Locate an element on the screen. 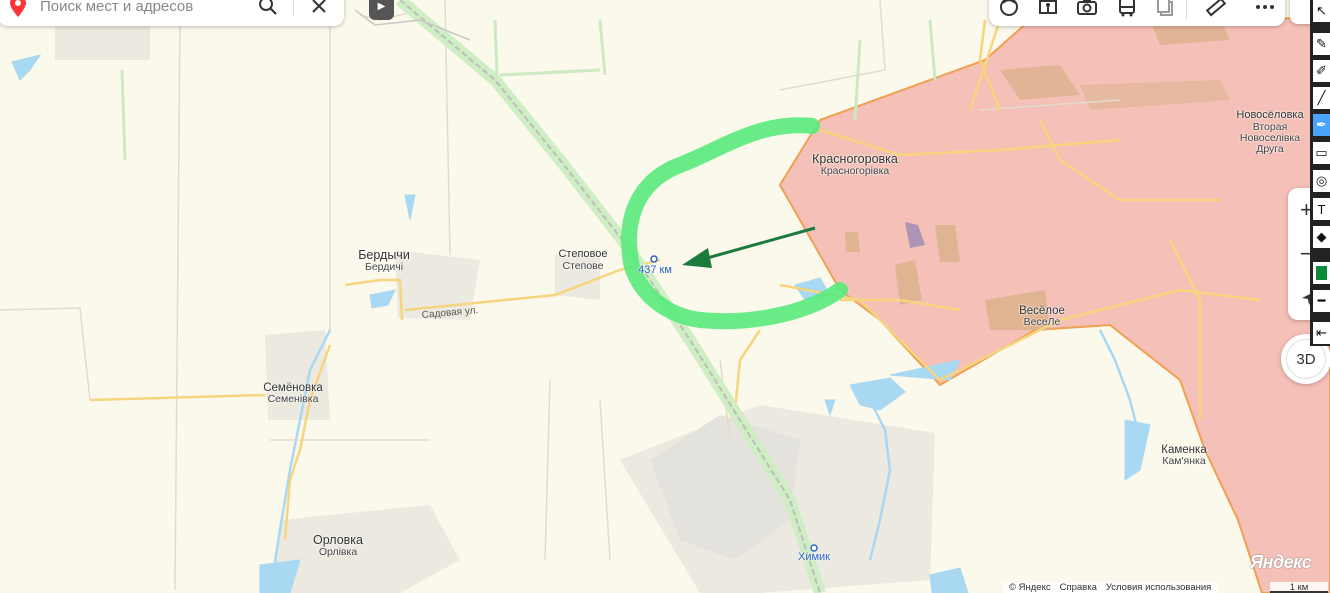 The width and height of the screenshot is (1330, 593). place-subname: Красногорівка is located at coordinates (855, 171).